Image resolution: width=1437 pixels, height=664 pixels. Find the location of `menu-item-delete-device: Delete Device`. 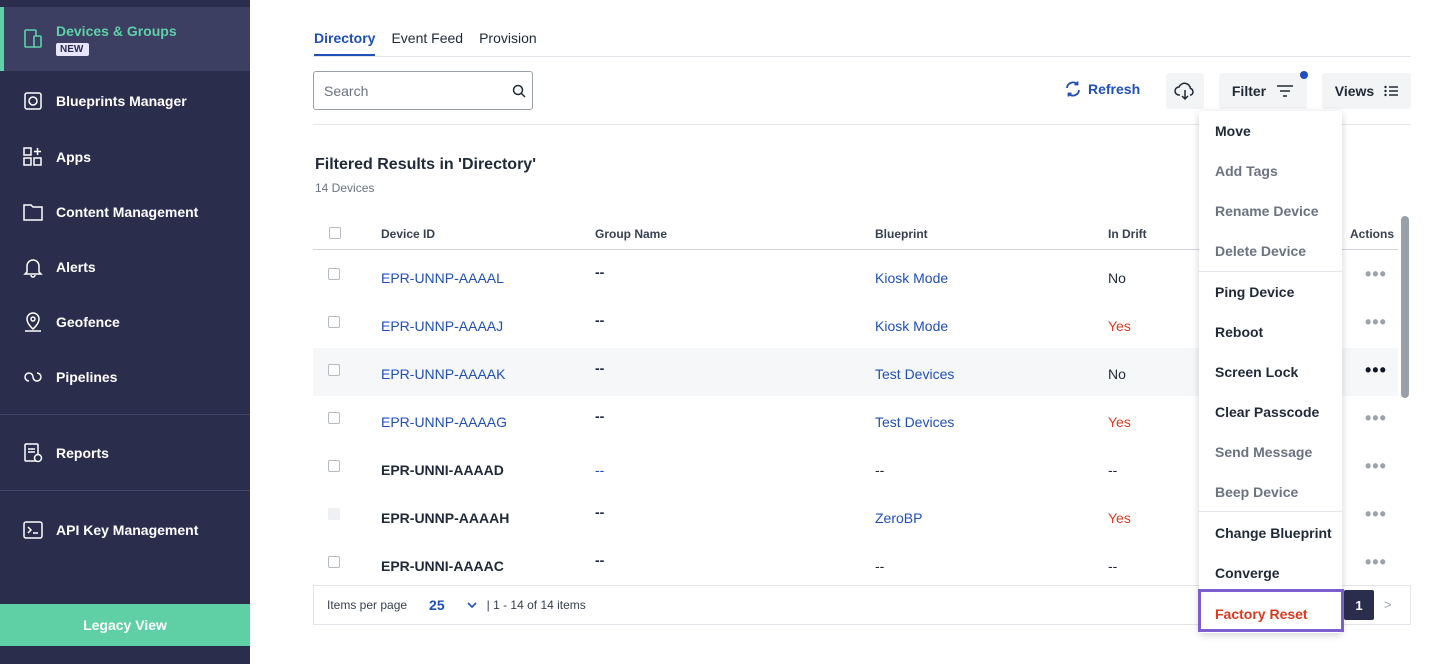

menu-item-delete-device: Delete Device is located at coordinates (1260, 251).